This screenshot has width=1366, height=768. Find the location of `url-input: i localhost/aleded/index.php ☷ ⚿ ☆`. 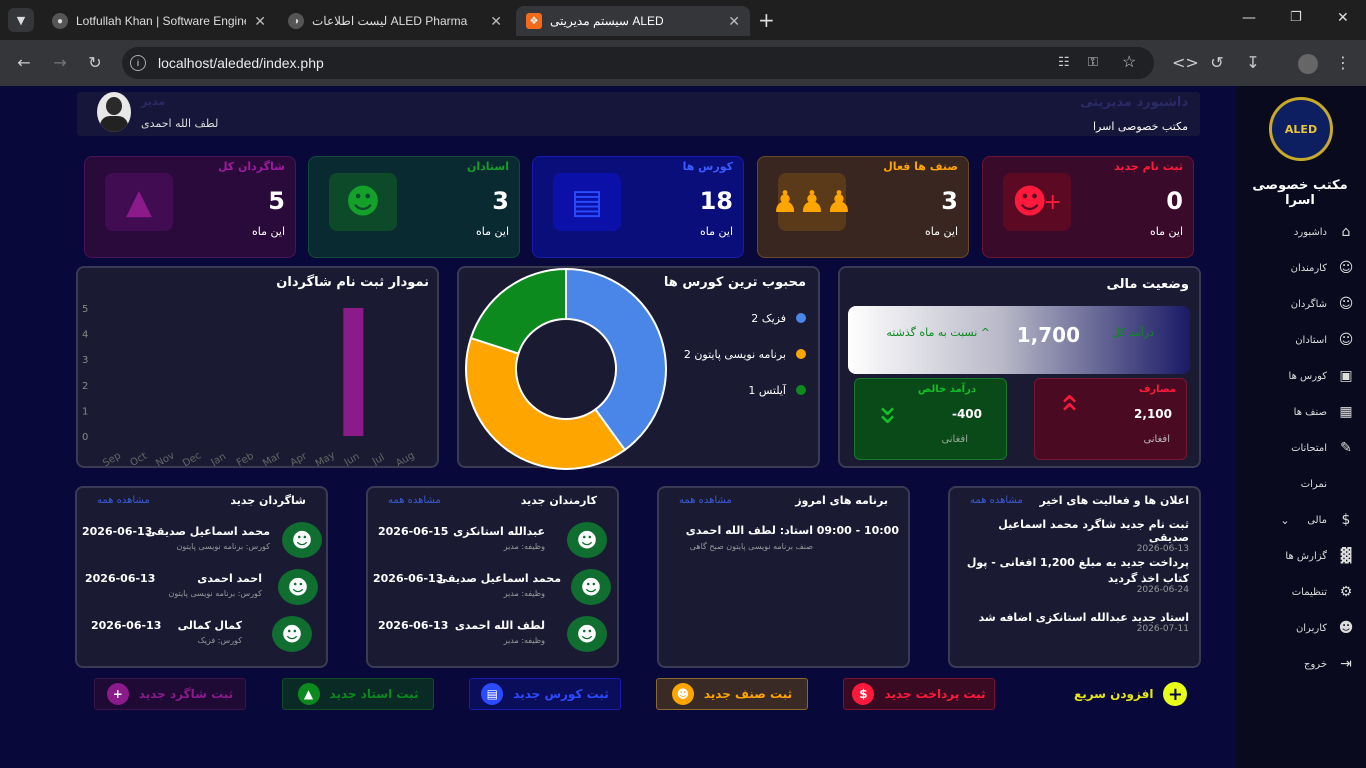

url-input: i localhost/aleded/index.php ☷ ⚿ ☆ is located at coordinates (638, 63).